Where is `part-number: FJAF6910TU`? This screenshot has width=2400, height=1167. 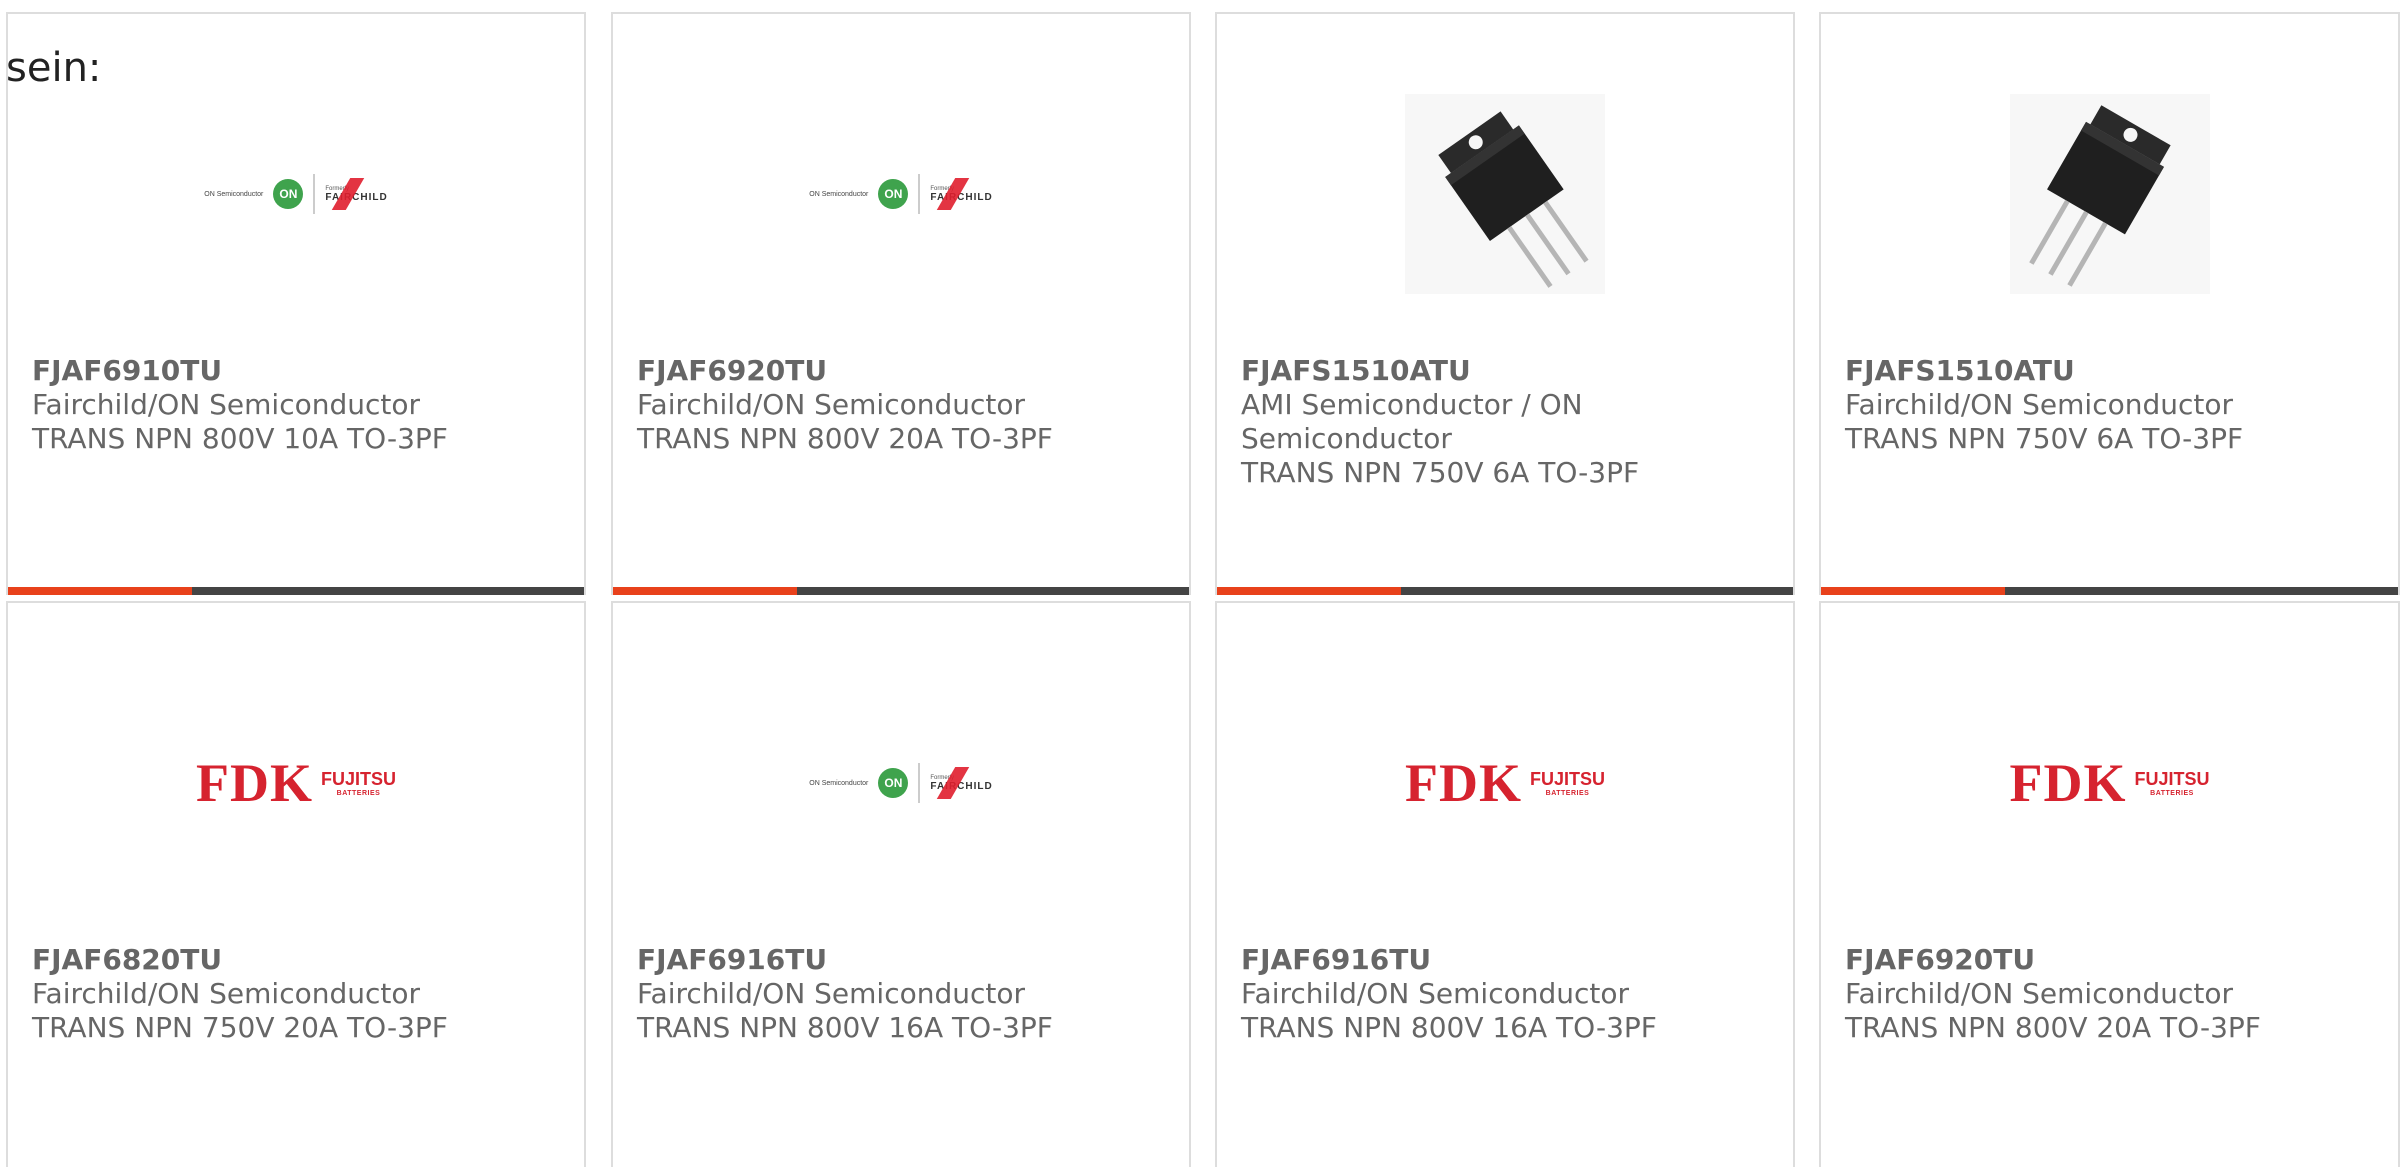 part-number: FJAF6910TU is located at coordinates (288, 371).